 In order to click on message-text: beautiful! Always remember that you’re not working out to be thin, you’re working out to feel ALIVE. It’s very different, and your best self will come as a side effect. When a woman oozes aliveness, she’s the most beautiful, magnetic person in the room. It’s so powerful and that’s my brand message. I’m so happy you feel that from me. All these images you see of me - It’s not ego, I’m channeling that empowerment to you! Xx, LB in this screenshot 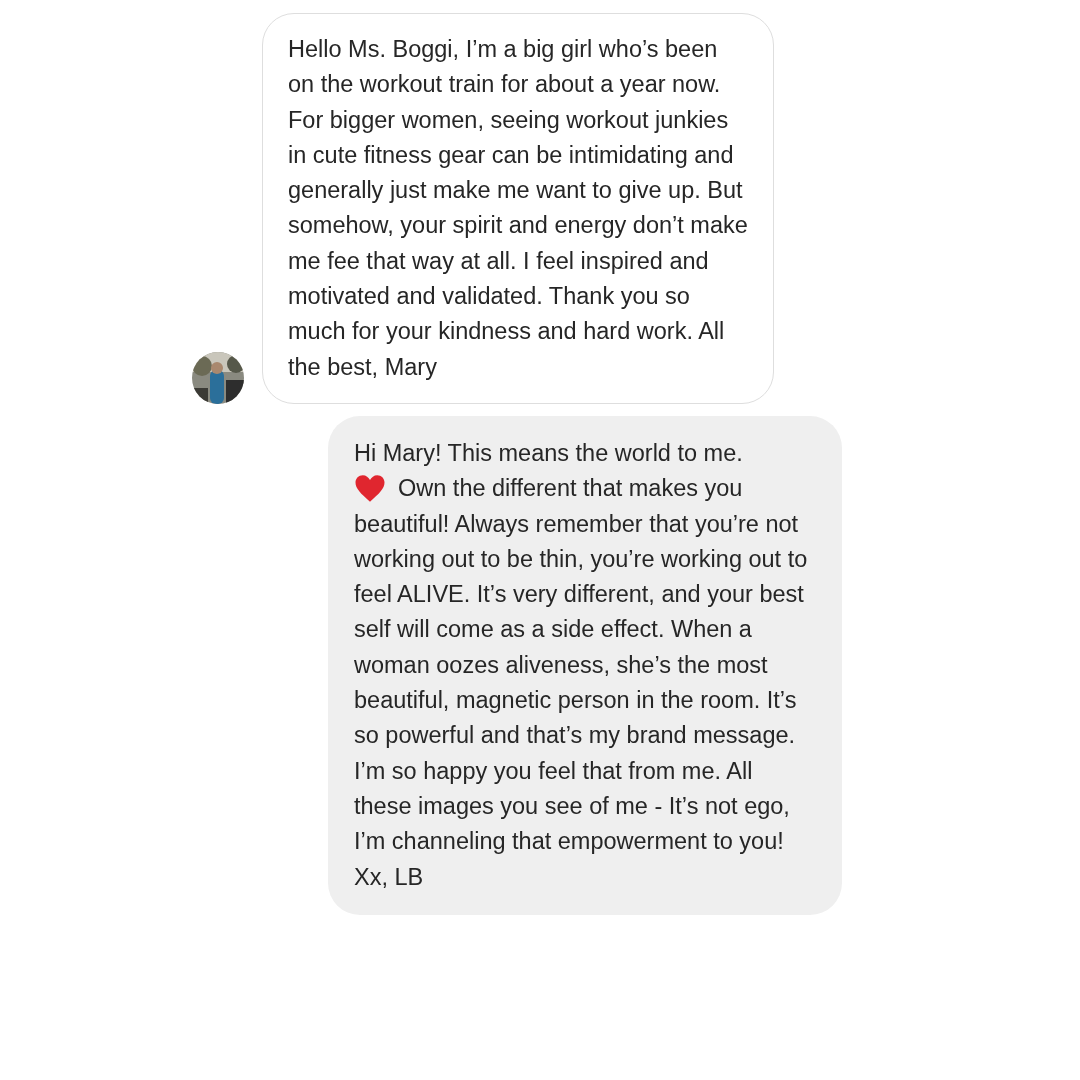, I will do `click(581, 700)`.